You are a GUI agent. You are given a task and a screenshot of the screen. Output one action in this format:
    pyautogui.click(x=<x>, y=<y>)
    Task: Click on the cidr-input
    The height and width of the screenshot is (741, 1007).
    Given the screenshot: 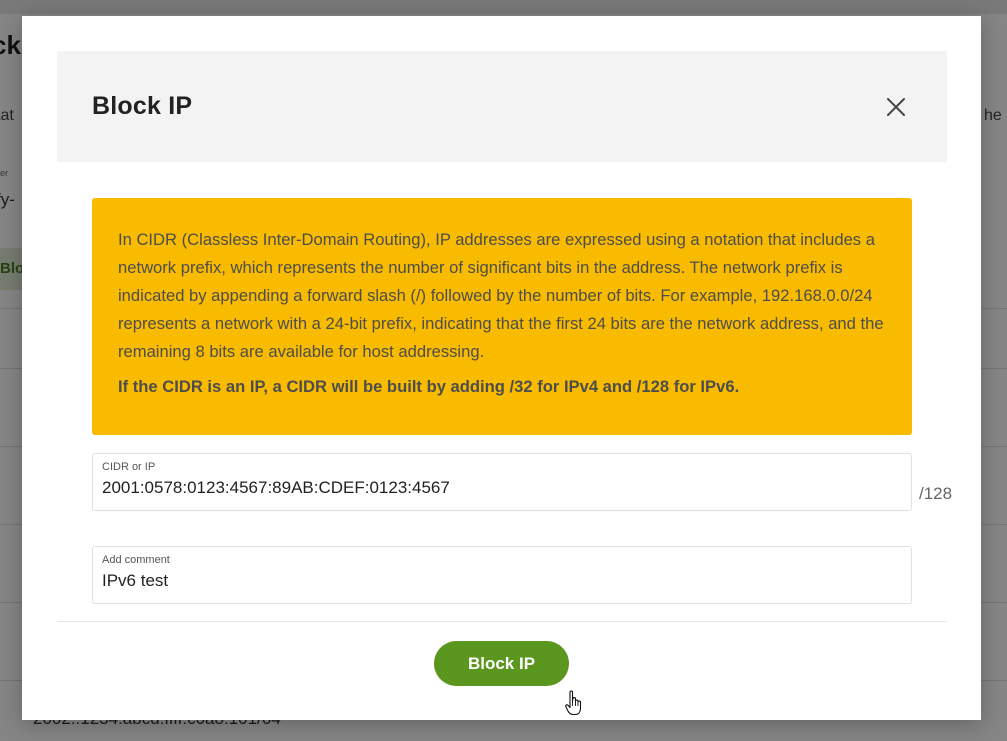 What is the action you would take?
    pyautogui.click(x=497, y=488)
    